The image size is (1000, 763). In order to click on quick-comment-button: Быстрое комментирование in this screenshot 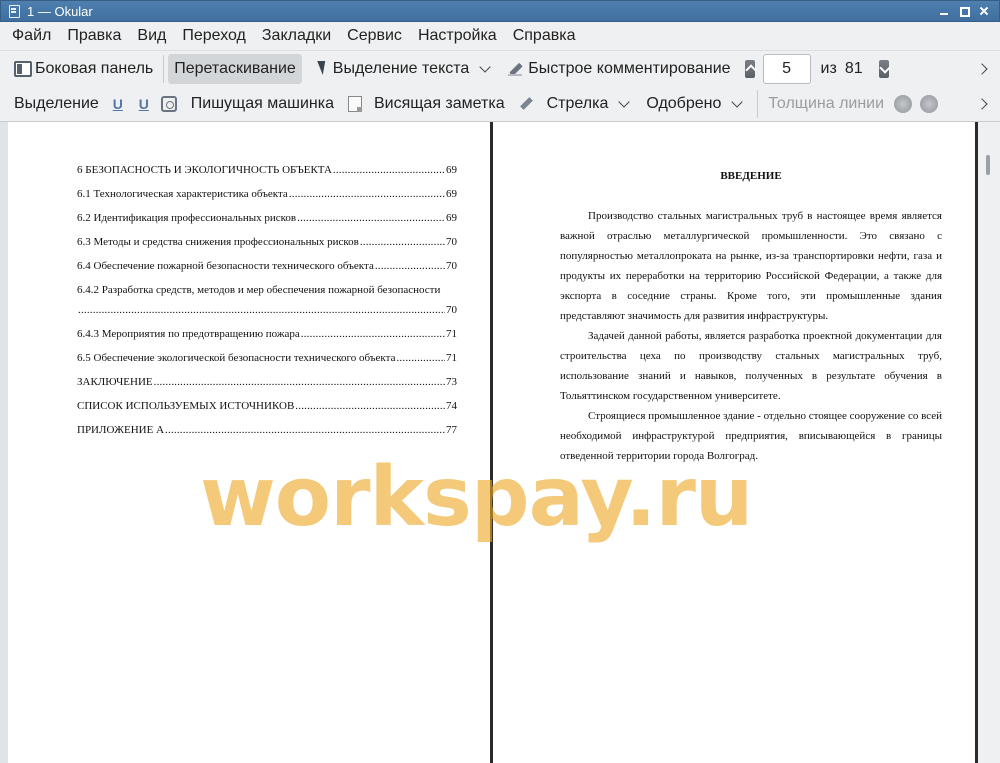, I will do `click(618, 69)`.